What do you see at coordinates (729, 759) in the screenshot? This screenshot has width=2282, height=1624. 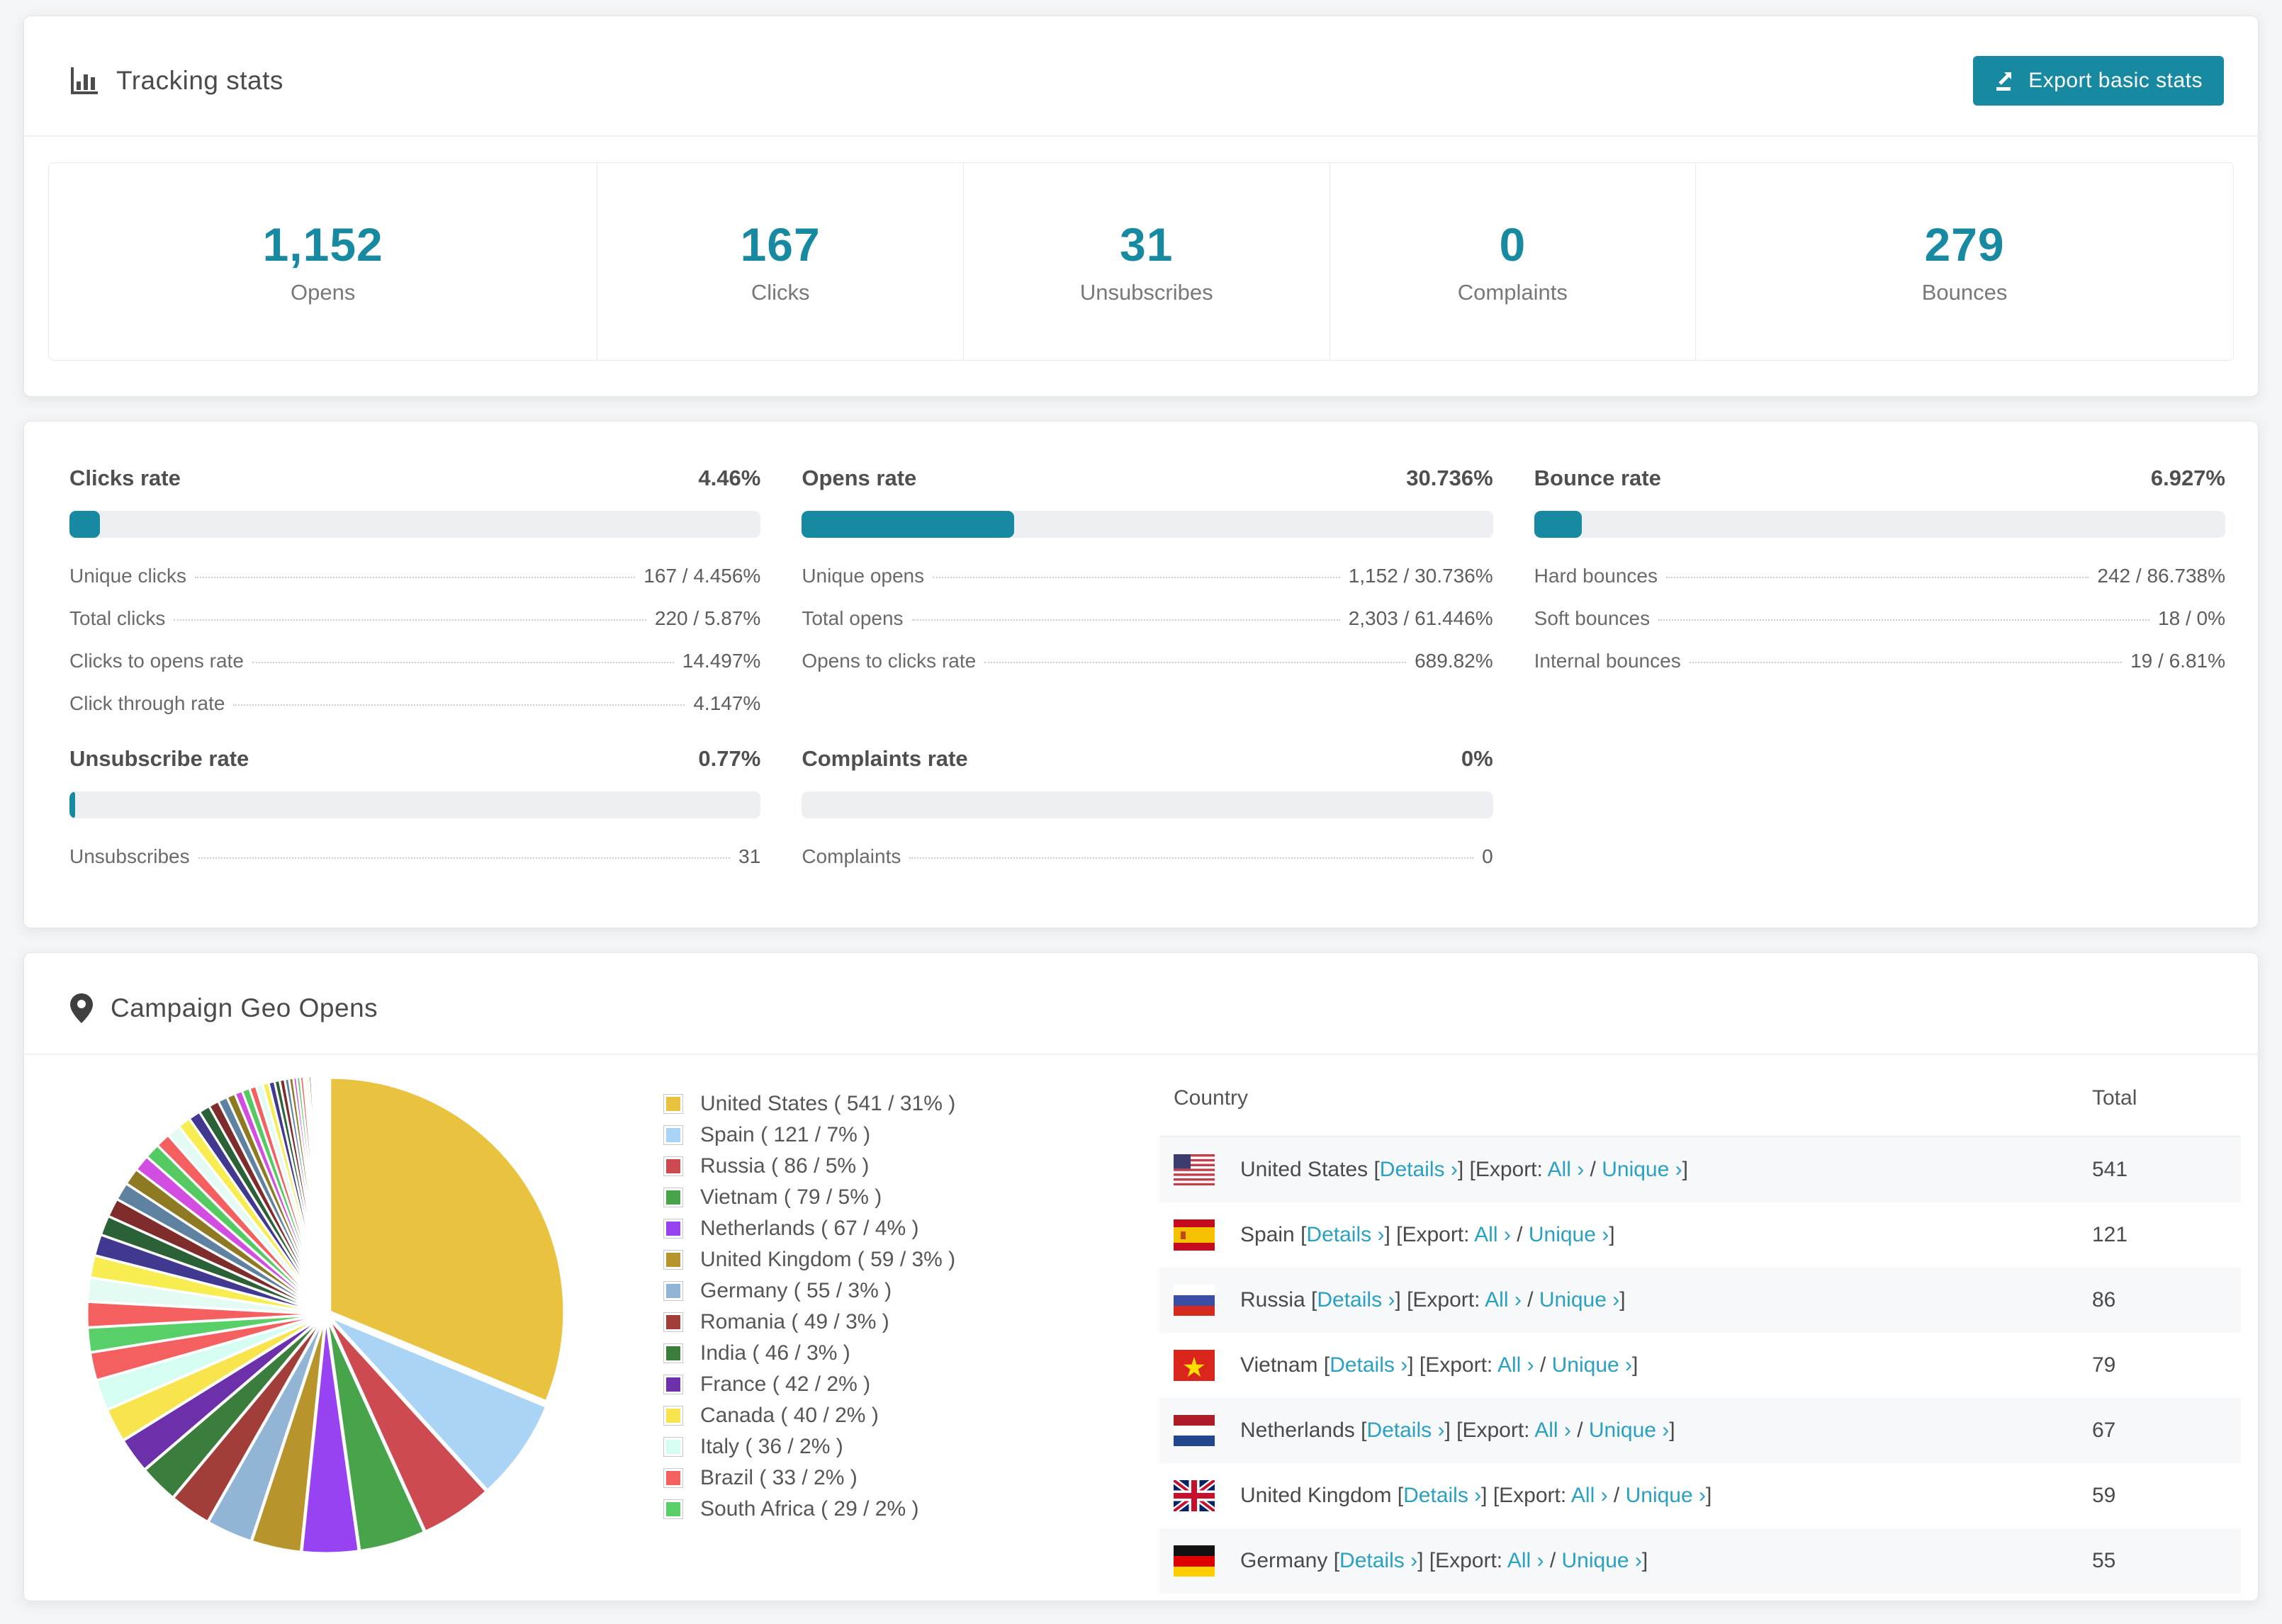 I see `rate-value: 0.77%` at bounding box center [729, 759].